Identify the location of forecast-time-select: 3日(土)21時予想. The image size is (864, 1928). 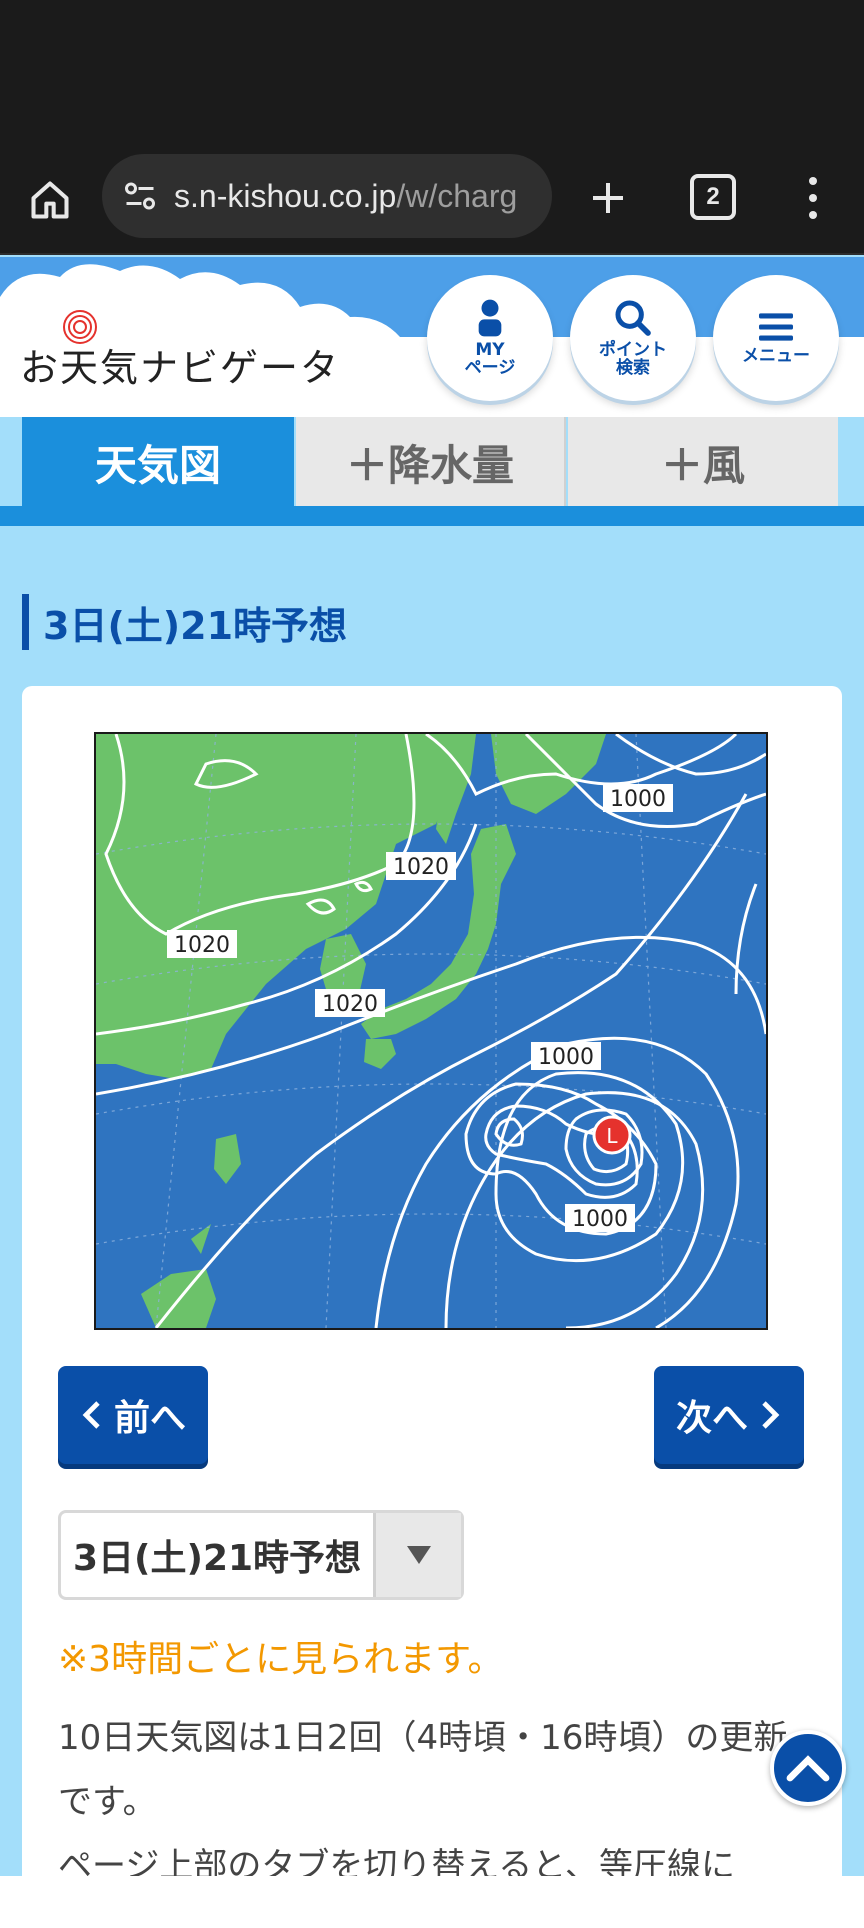
(261, 1555).